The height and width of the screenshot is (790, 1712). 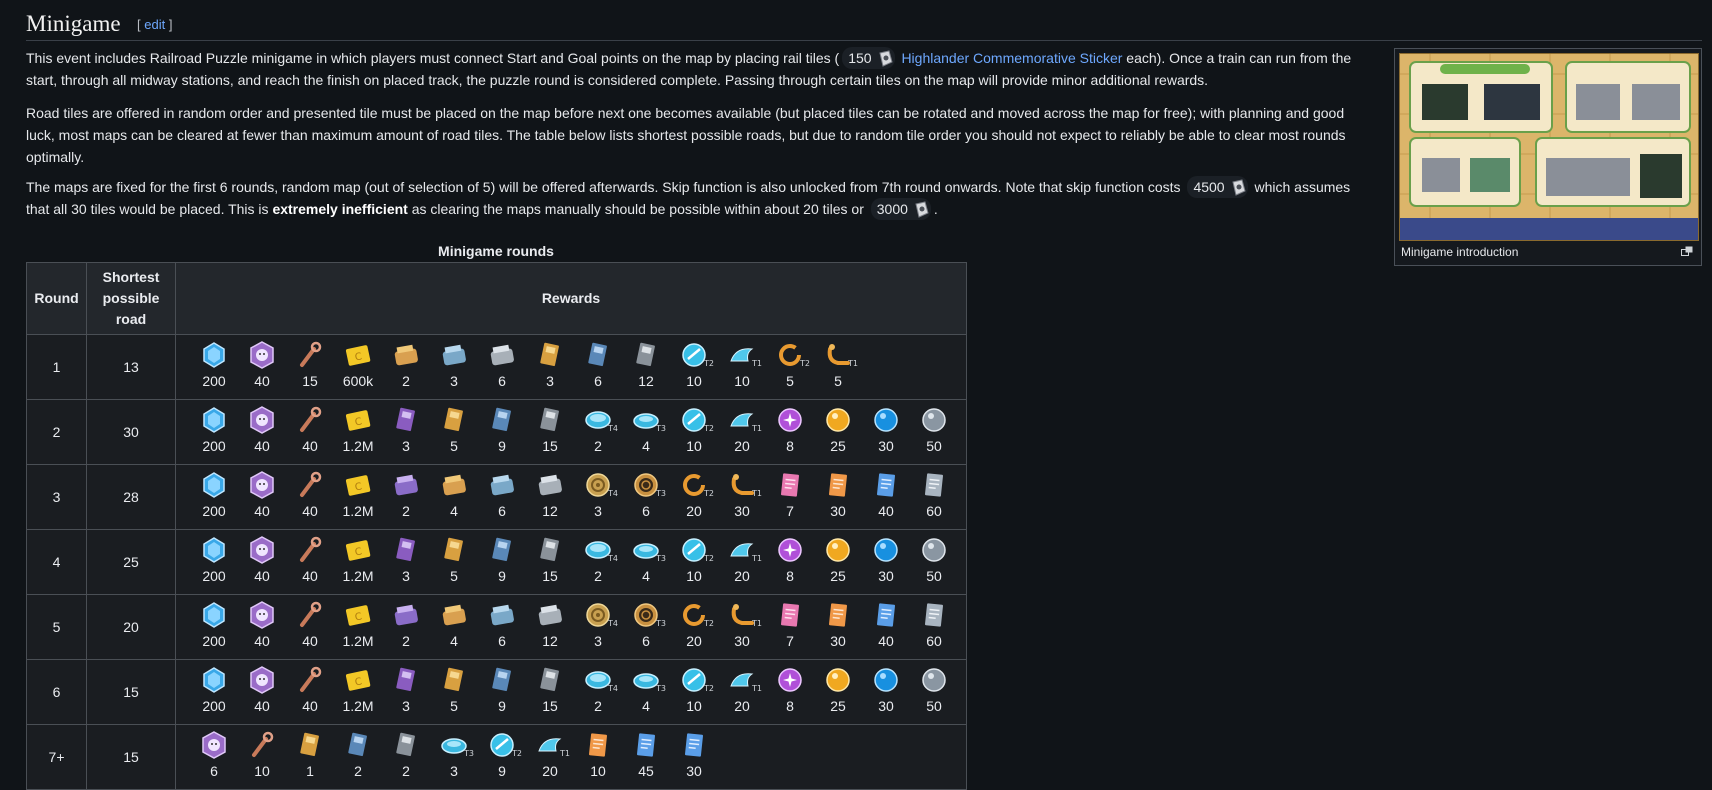 What do you see at coordinates (886, 550) in the screenshot?
I see `orb-blue-icon` at bounding box center [886, 550].